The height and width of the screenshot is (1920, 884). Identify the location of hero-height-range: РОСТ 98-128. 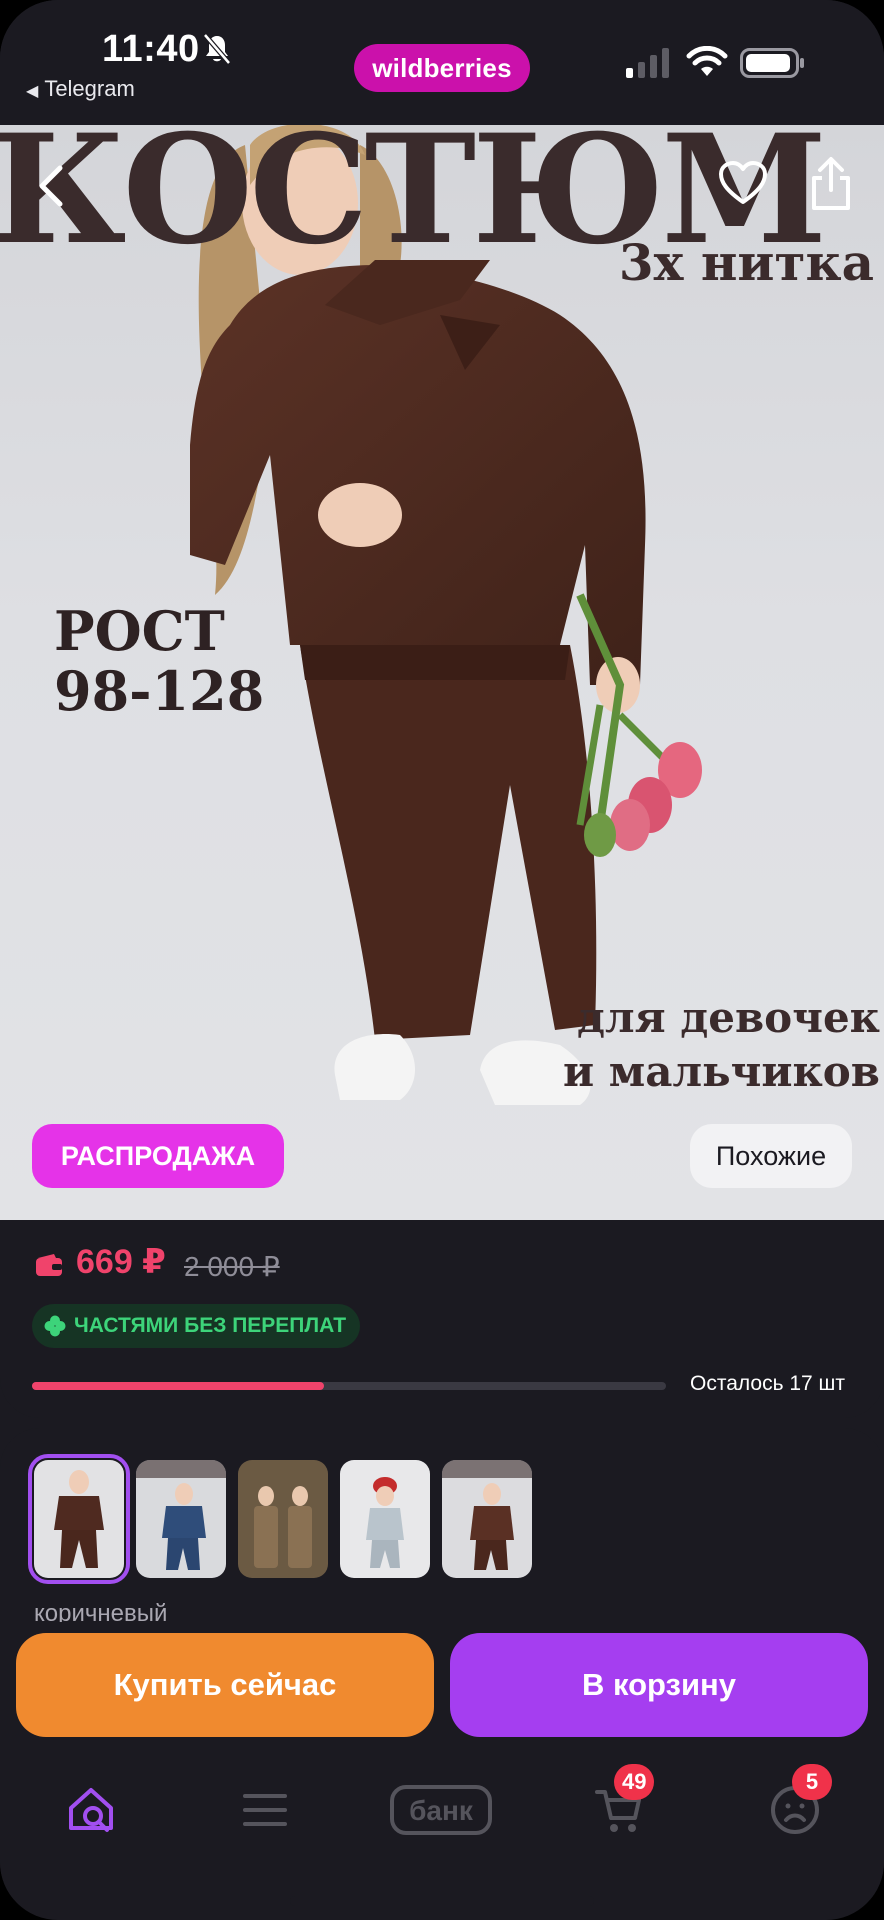
(159, 661).